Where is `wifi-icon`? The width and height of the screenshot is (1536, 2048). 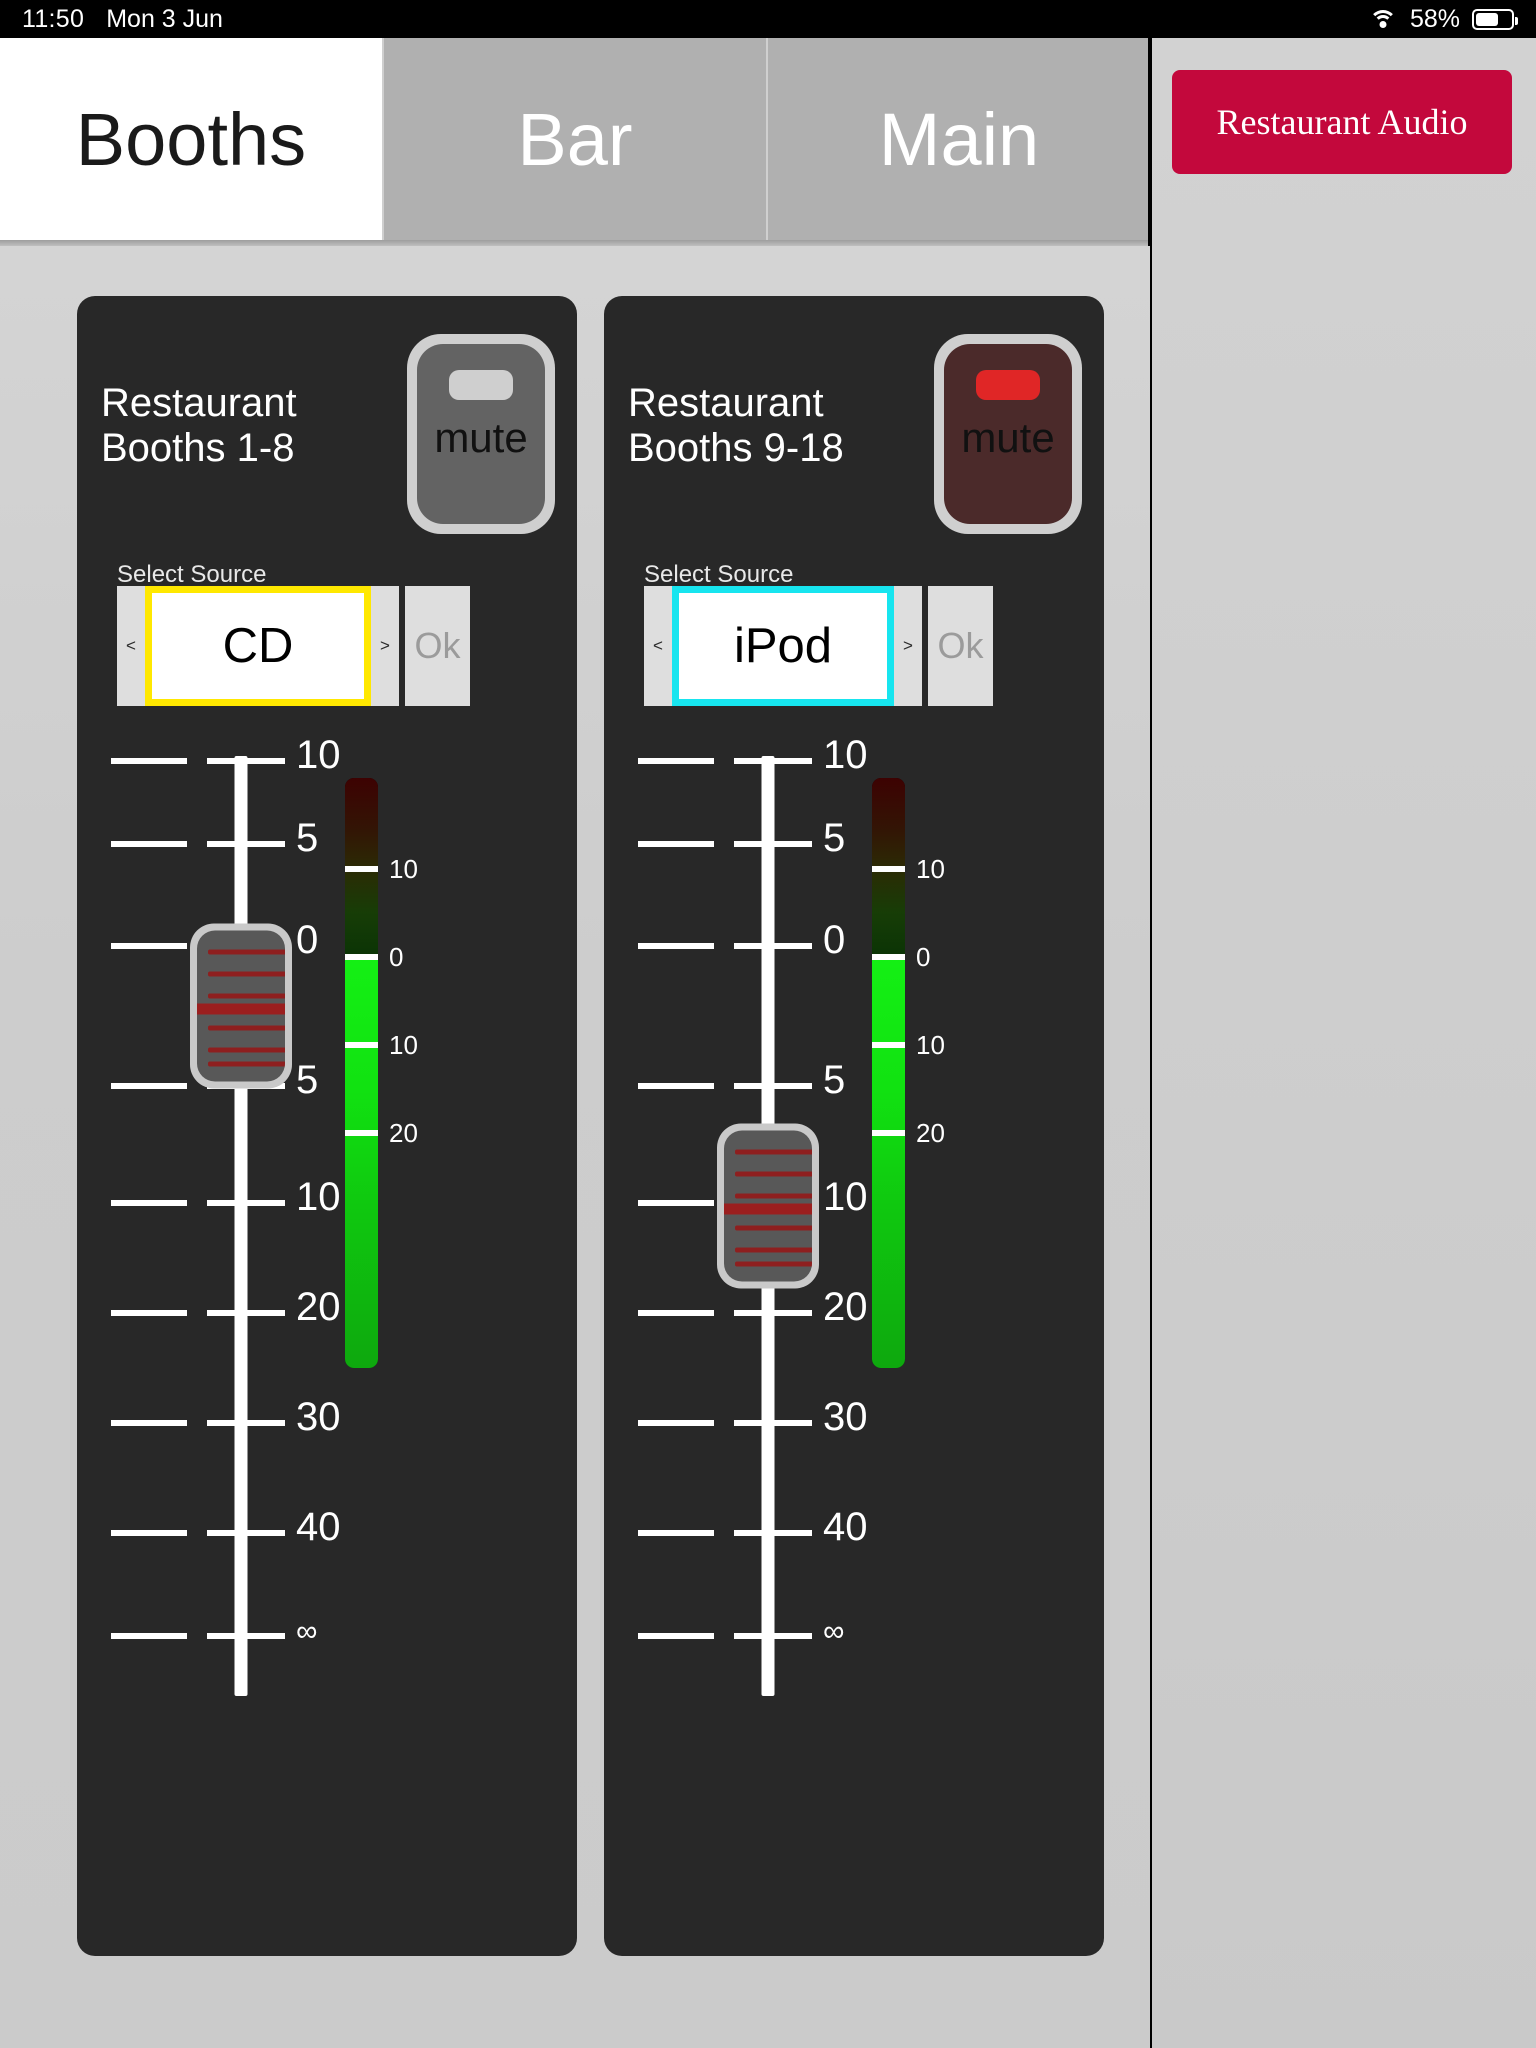 wifi-icon is located at coordinates (1383, 19).